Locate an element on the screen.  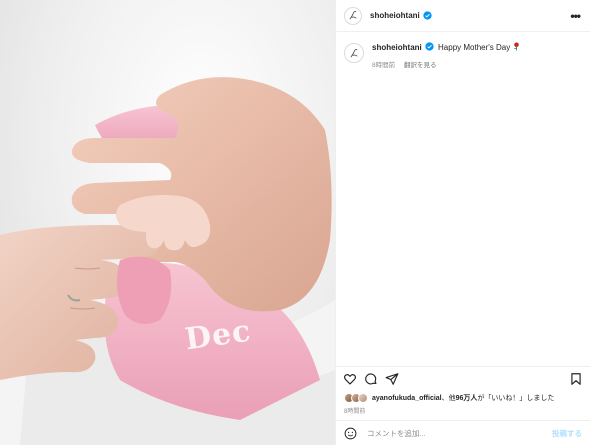
header-username: shoheiohtani is located at coordinates (395, 15).